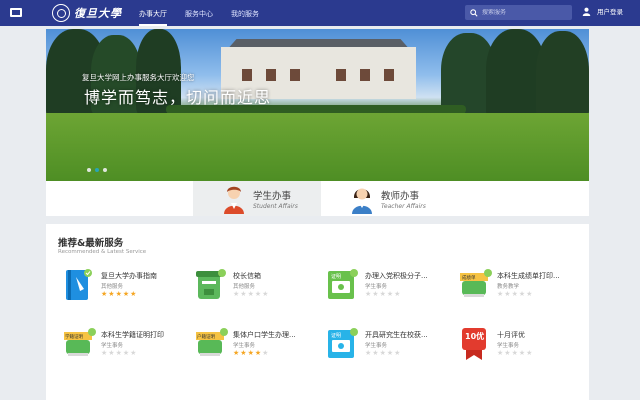 The width and height of the screenshot is (640, 400). Describe the element at coordinates (129, 276) in the screenshot. I see `service-name: 复旦大学办事指南` at that location.